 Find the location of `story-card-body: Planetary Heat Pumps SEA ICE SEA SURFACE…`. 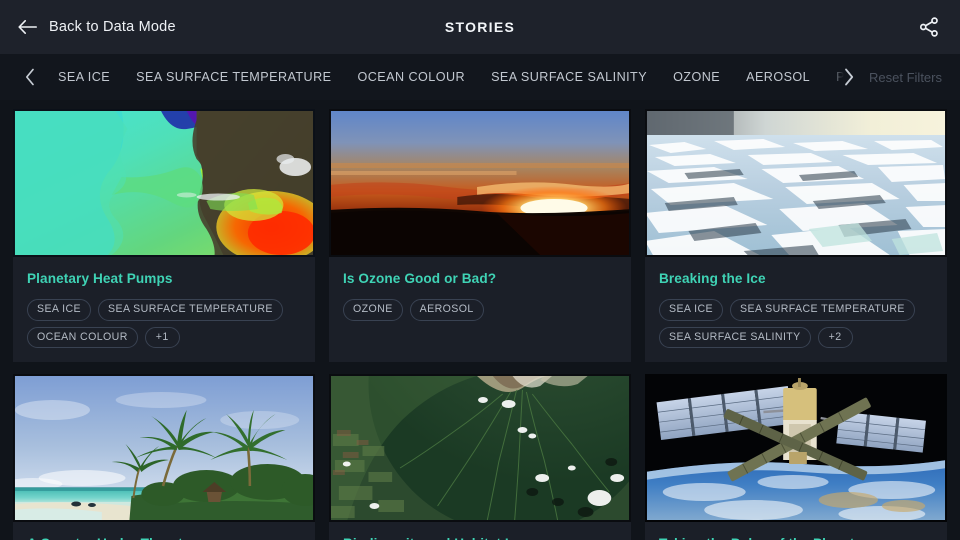

story-card-body: Planetary Heat Pumps SEA ICE SEA SURFACE… is located at coordinates (164, 309).